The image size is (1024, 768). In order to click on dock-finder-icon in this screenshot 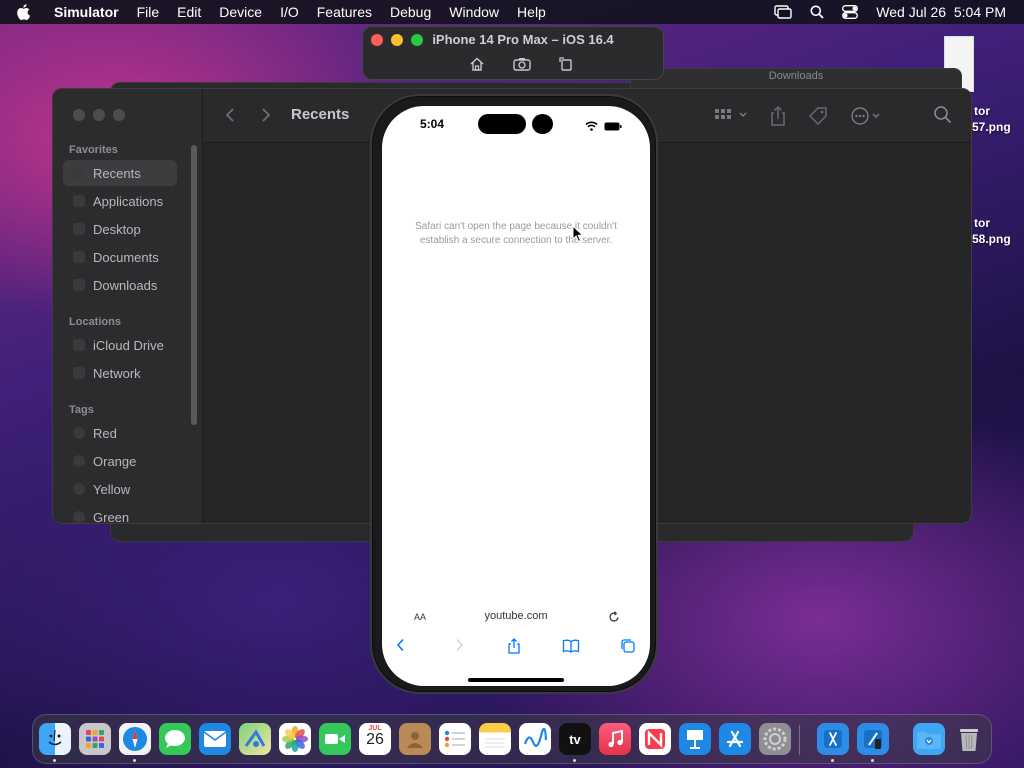, I will do `click(55, 739)`.